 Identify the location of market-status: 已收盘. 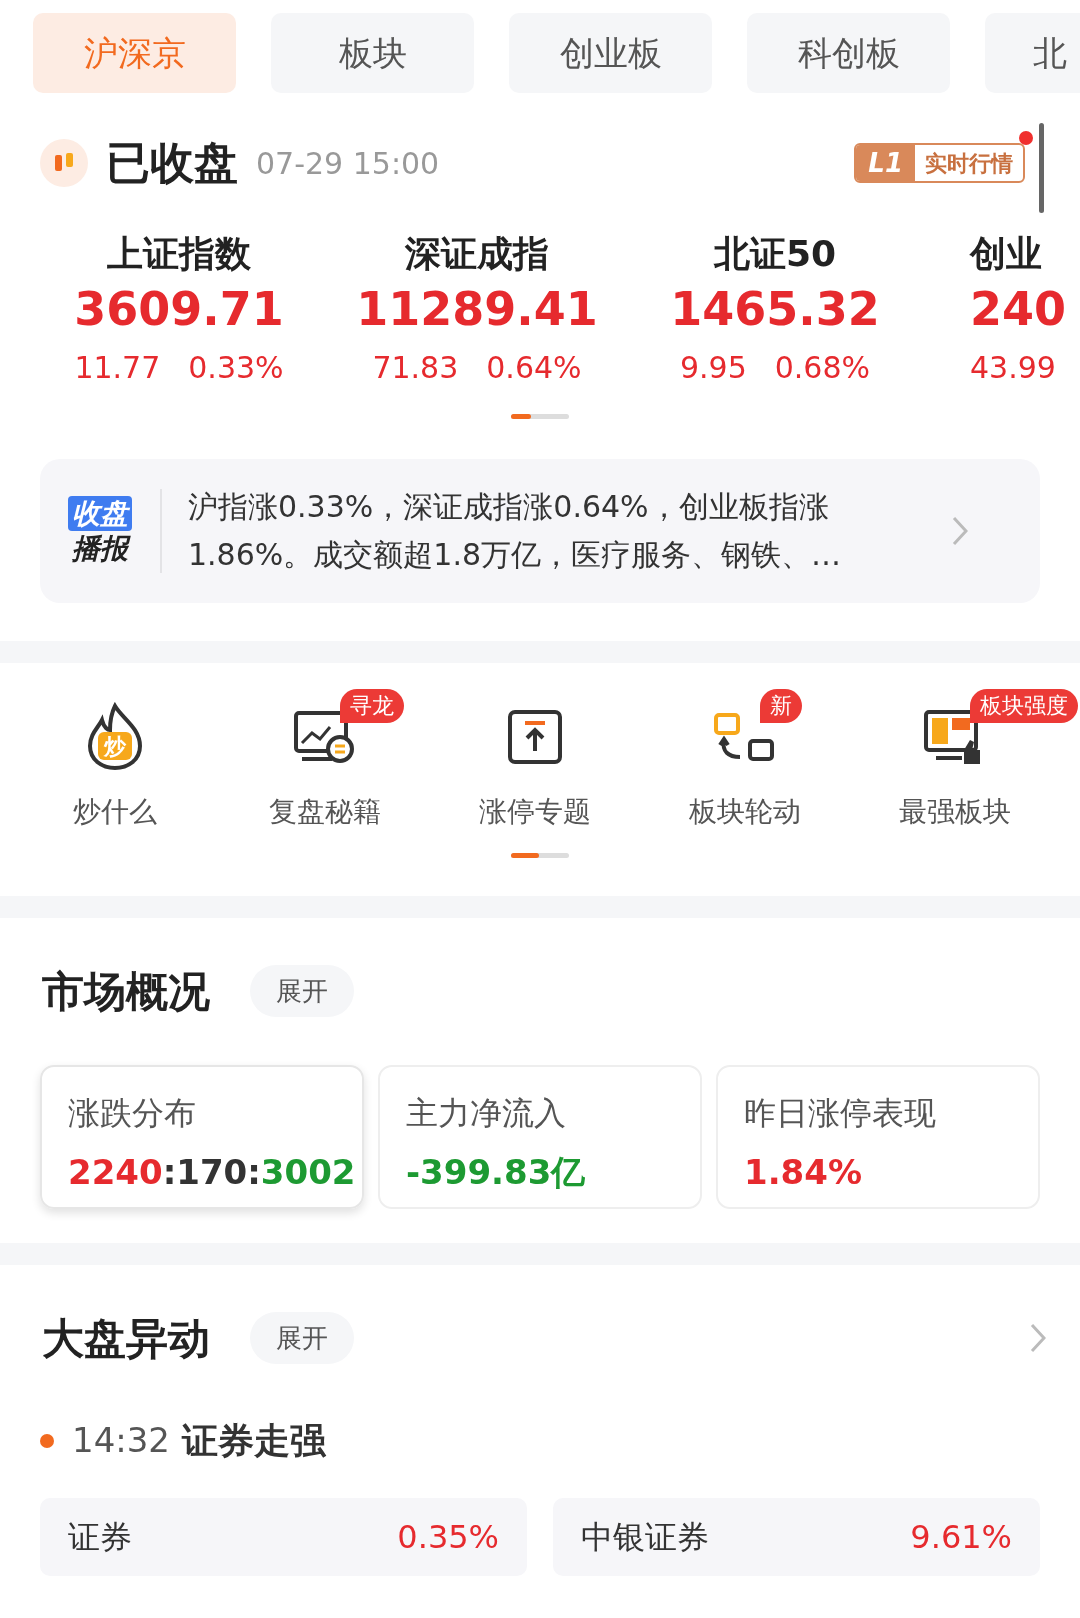
(172, 163).